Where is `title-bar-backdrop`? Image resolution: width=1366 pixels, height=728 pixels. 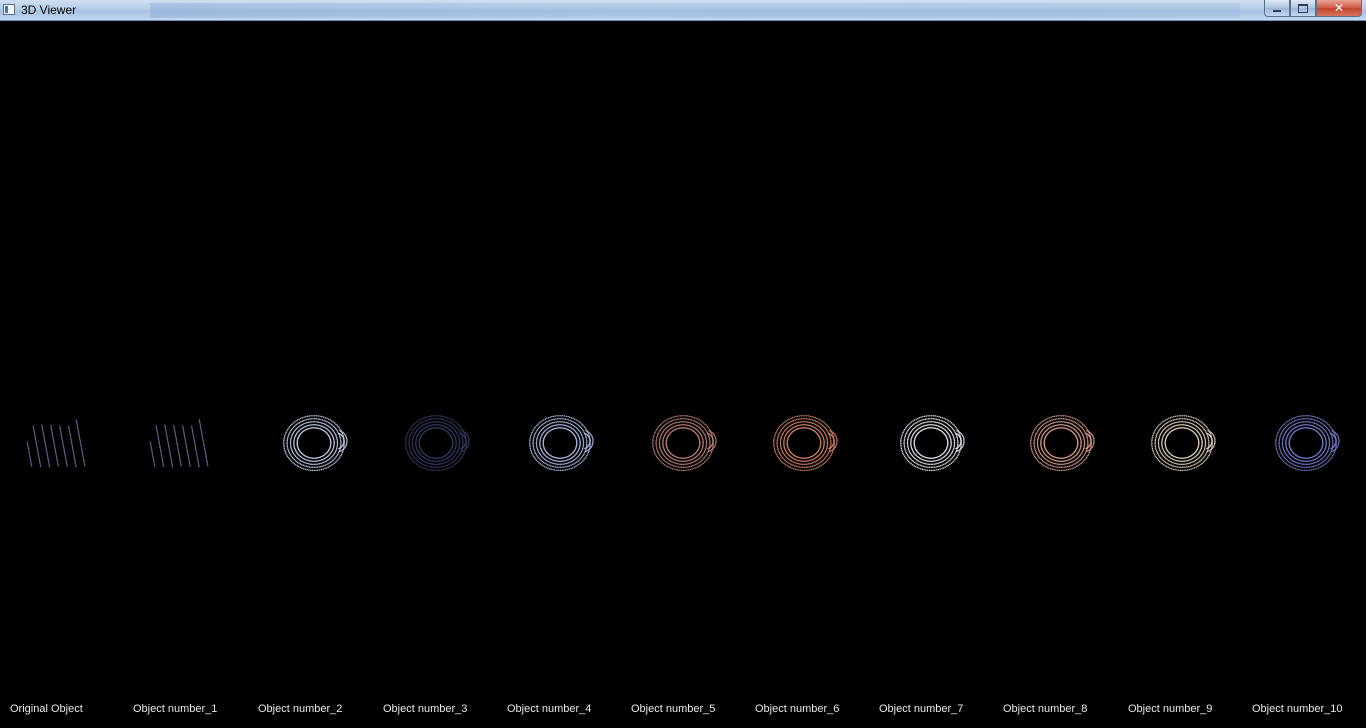 title-bar-backdrop is located at coordinates (695, 10).